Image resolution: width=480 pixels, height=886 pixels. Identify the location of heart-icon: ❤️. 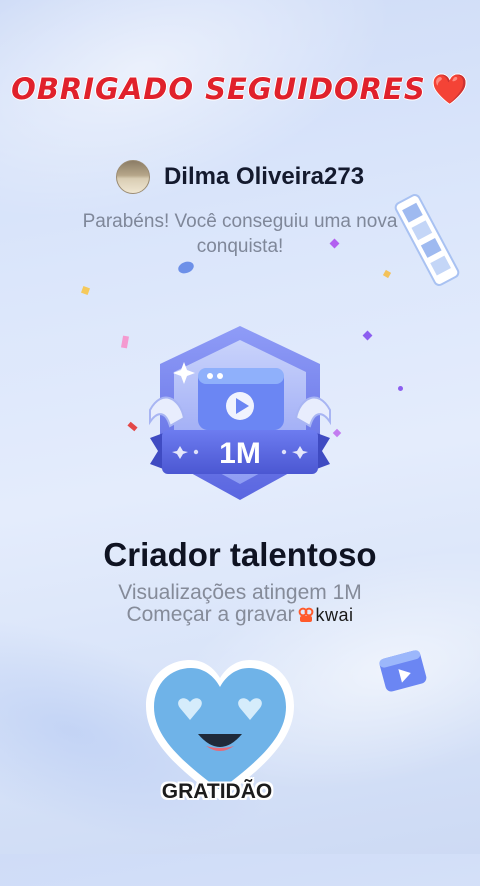
(450, 89).